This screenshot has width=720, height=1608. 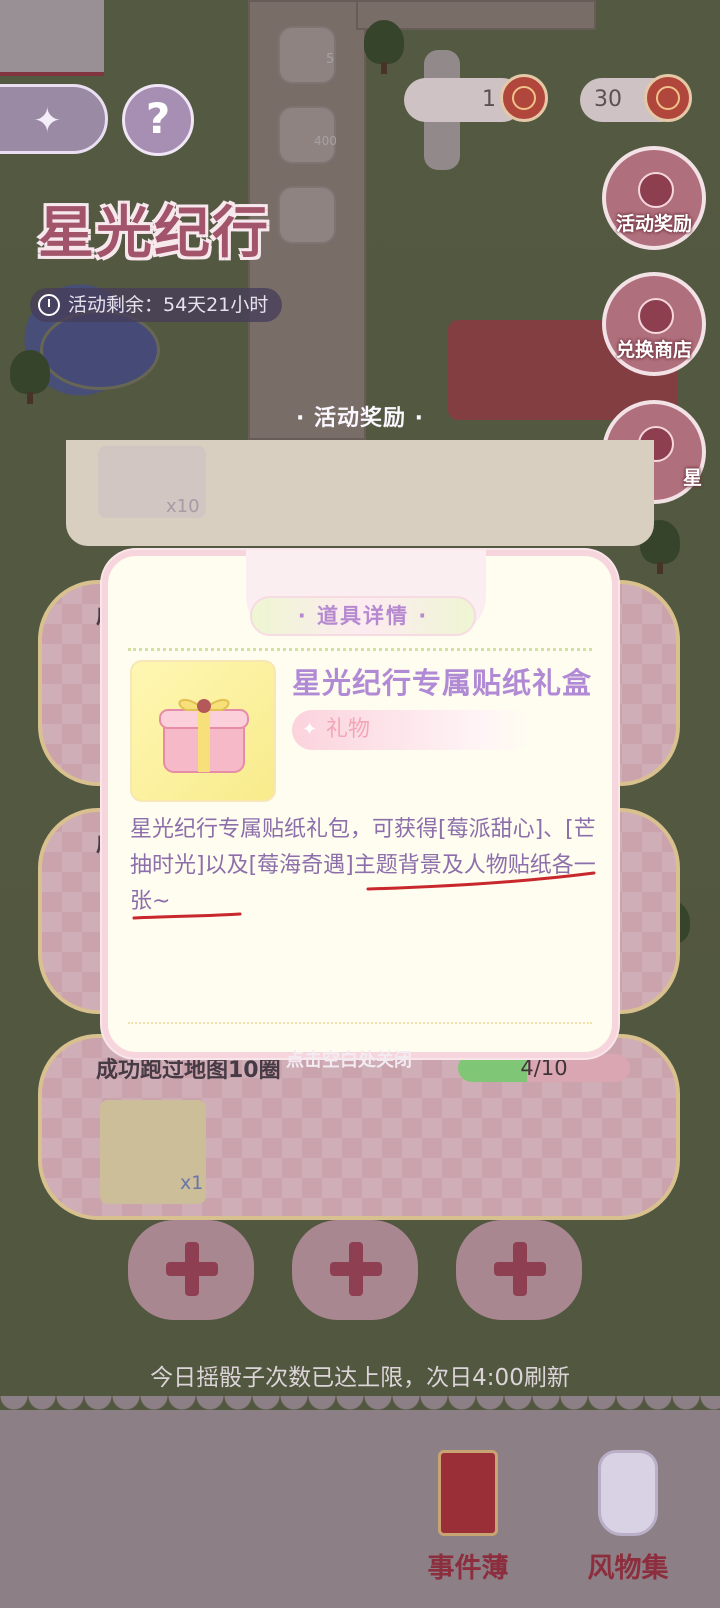 What do you see at coordinates (628, 1568) in the screenshot?
I see `collection-label: 风物集` at bounding box center [628, 1568].